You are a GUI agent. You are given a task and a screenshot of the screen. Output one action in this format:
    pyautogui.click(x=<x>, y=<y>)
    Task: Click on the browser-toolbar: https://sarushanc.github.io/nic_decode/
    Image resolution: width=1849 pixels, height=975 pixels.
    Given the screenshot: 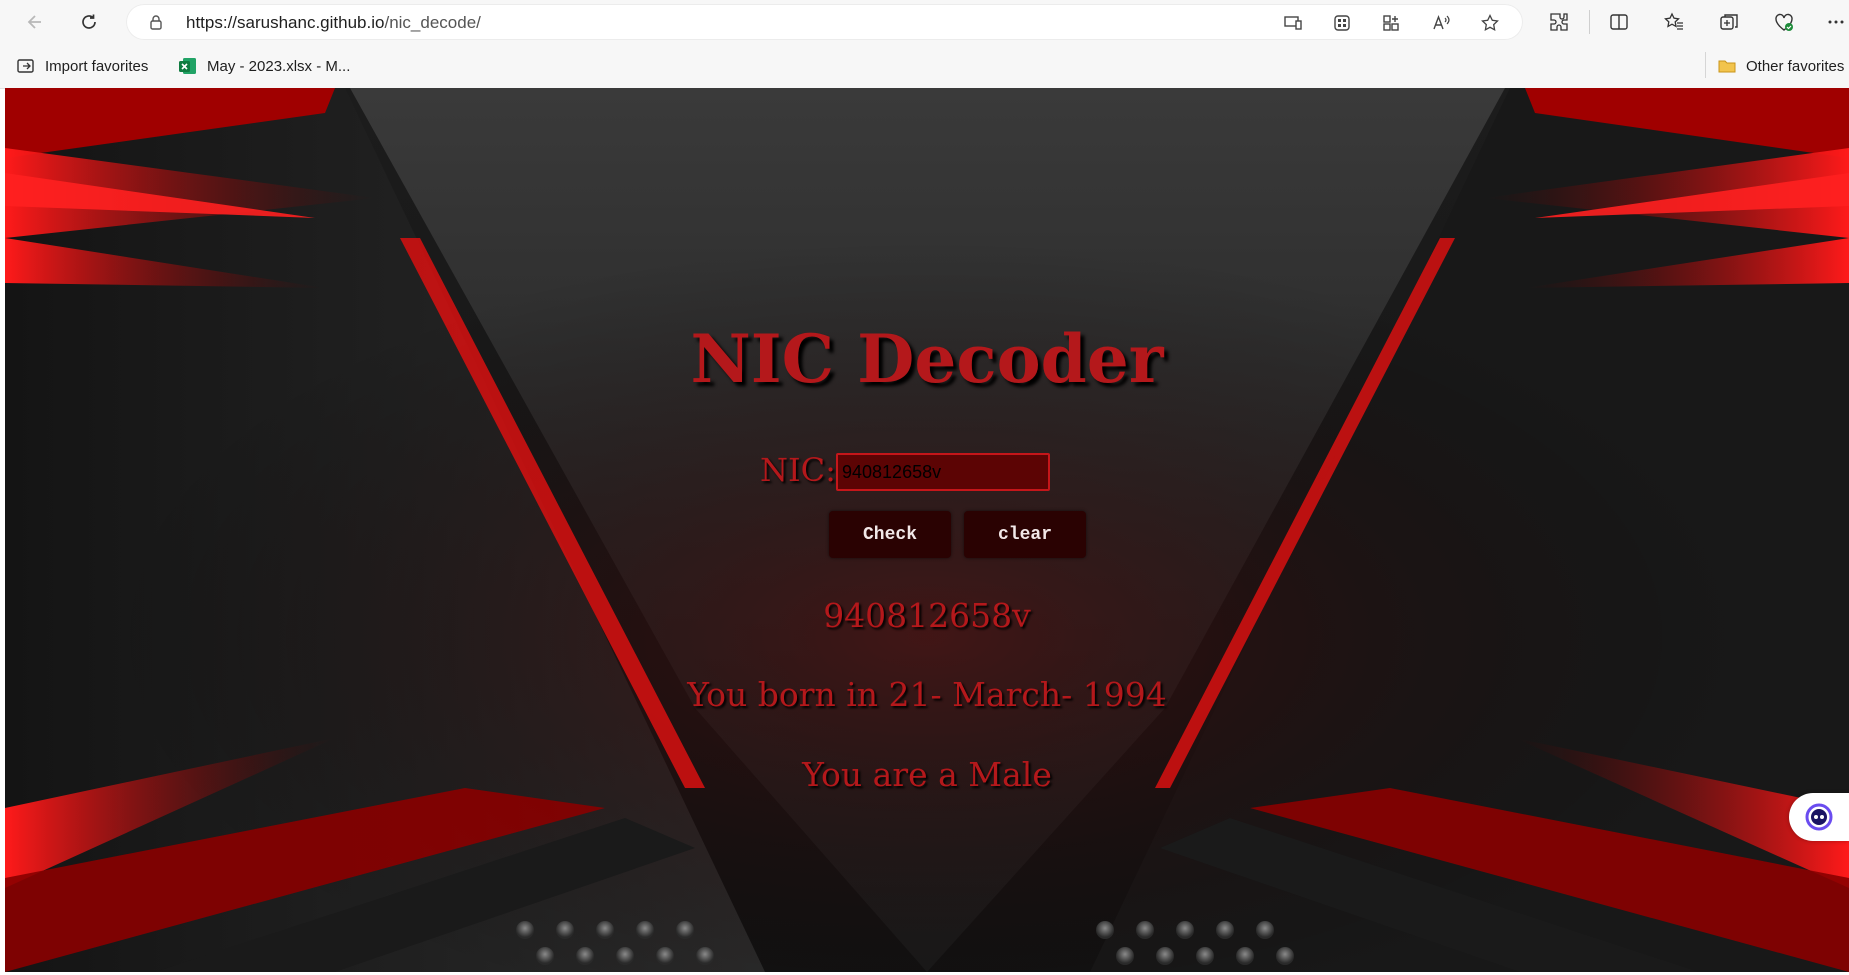 What is the action you would take?
    pyautogui.click(x=924, y=22)
    